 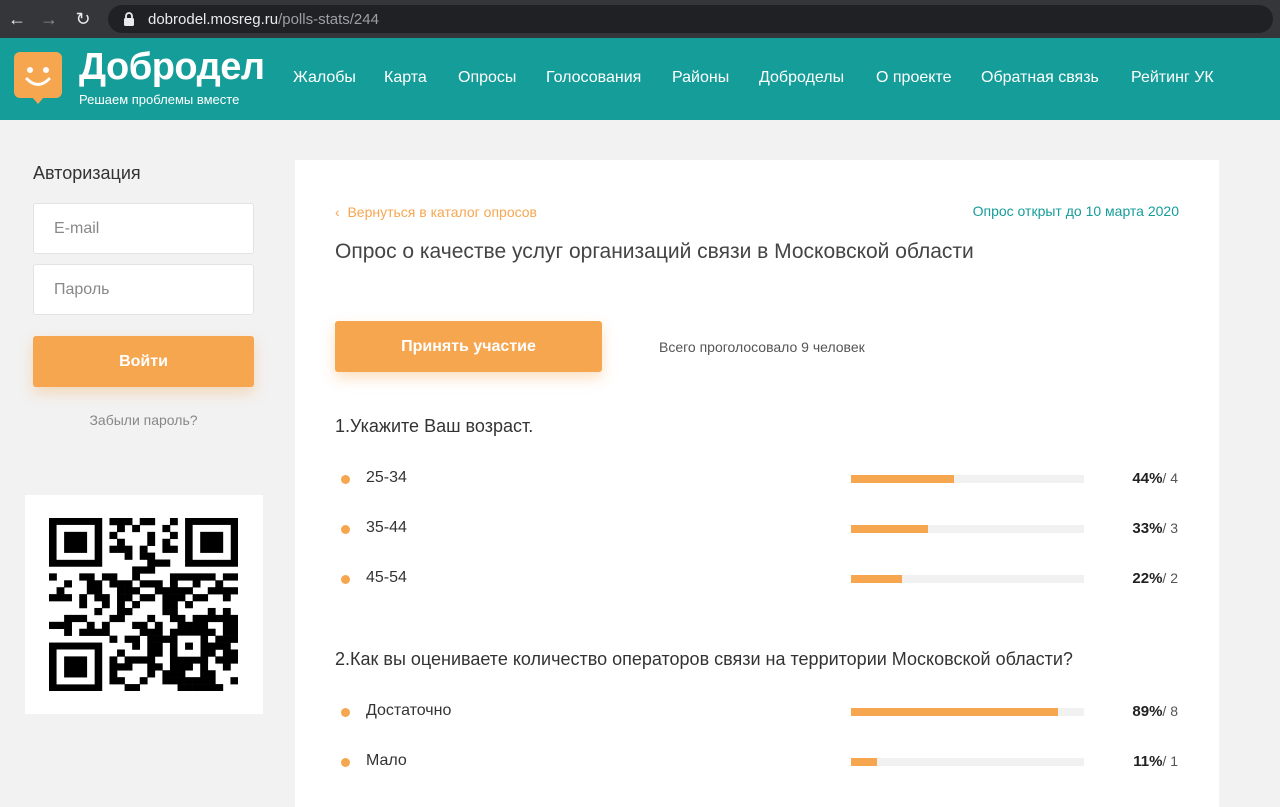 What do you see at coordinates (700, 78) in the screenshot?
I see `nav-districts: Районы` at bounding box center [700, 78].